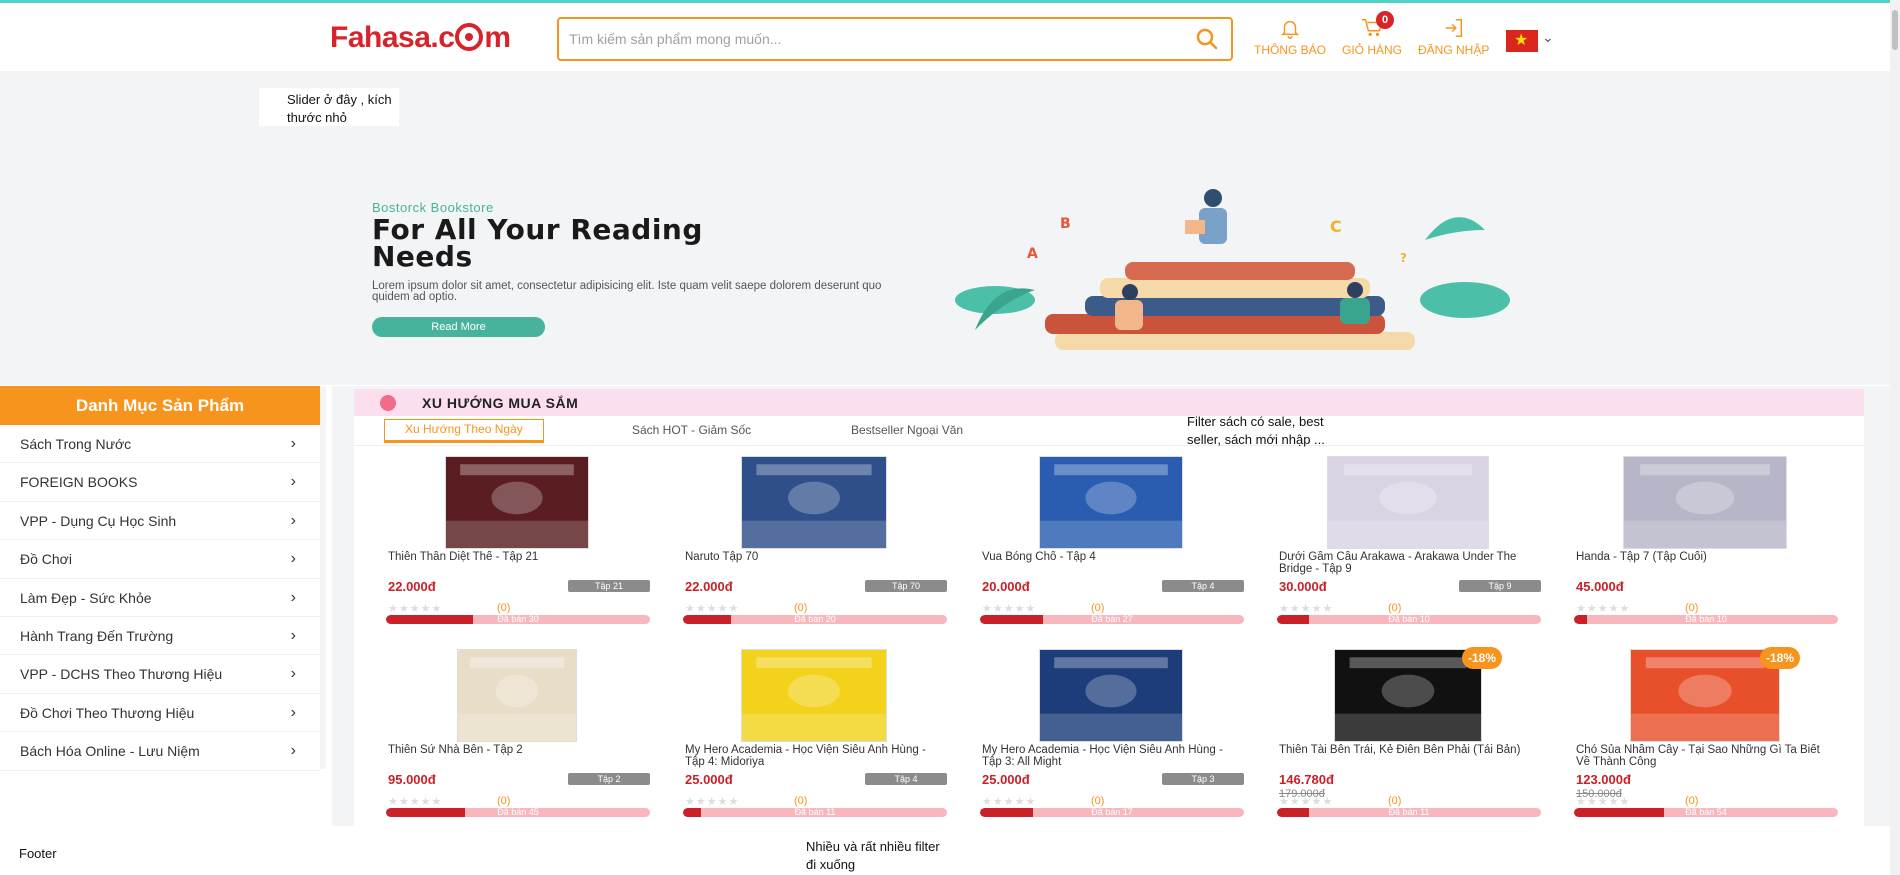  I want to click on sold-progress-bar: Đã bán 20, so click(815, 619).